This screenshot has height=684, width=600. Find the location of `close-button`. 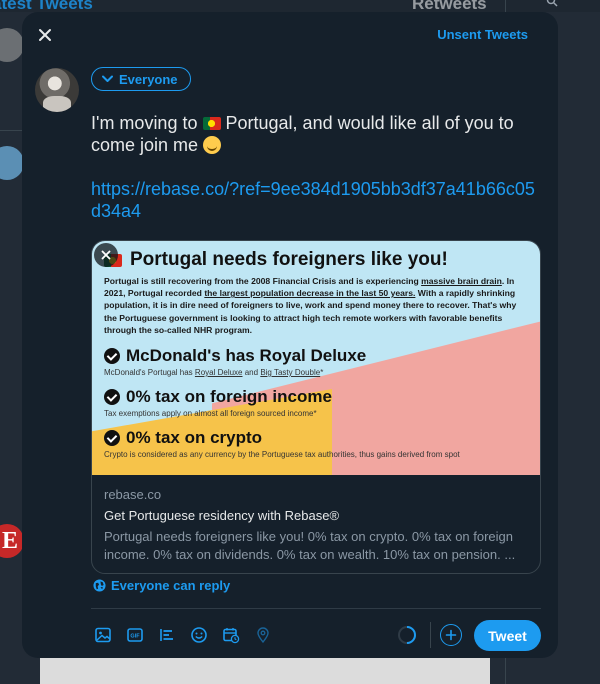

close-button is located at coordinates (45, 35).